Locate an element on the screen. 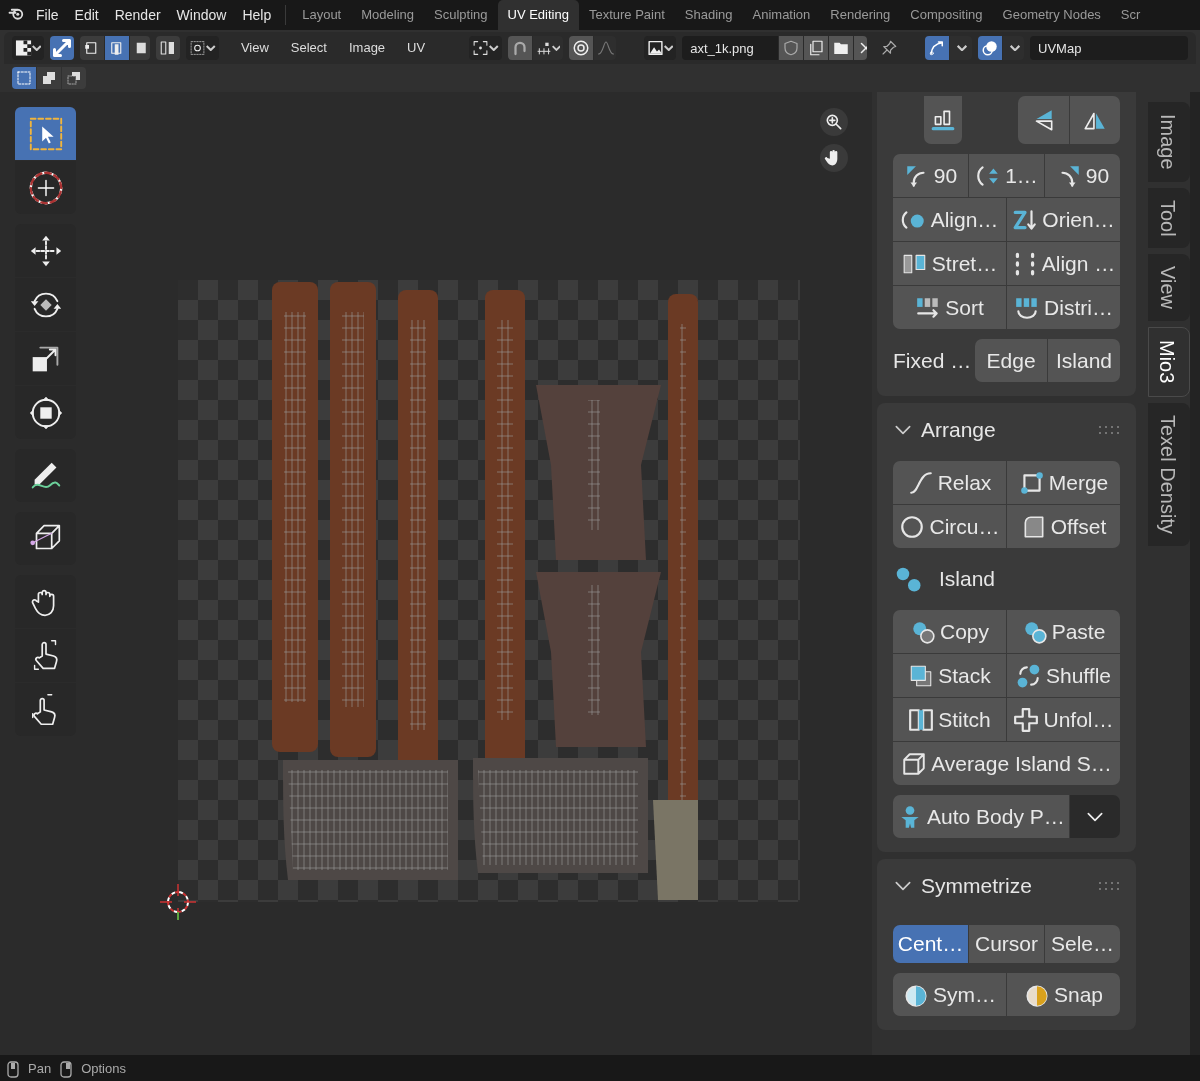 The height and width of the screenshot is (1081, 1200). menu-item: Window is located at coordinates (201, 15).